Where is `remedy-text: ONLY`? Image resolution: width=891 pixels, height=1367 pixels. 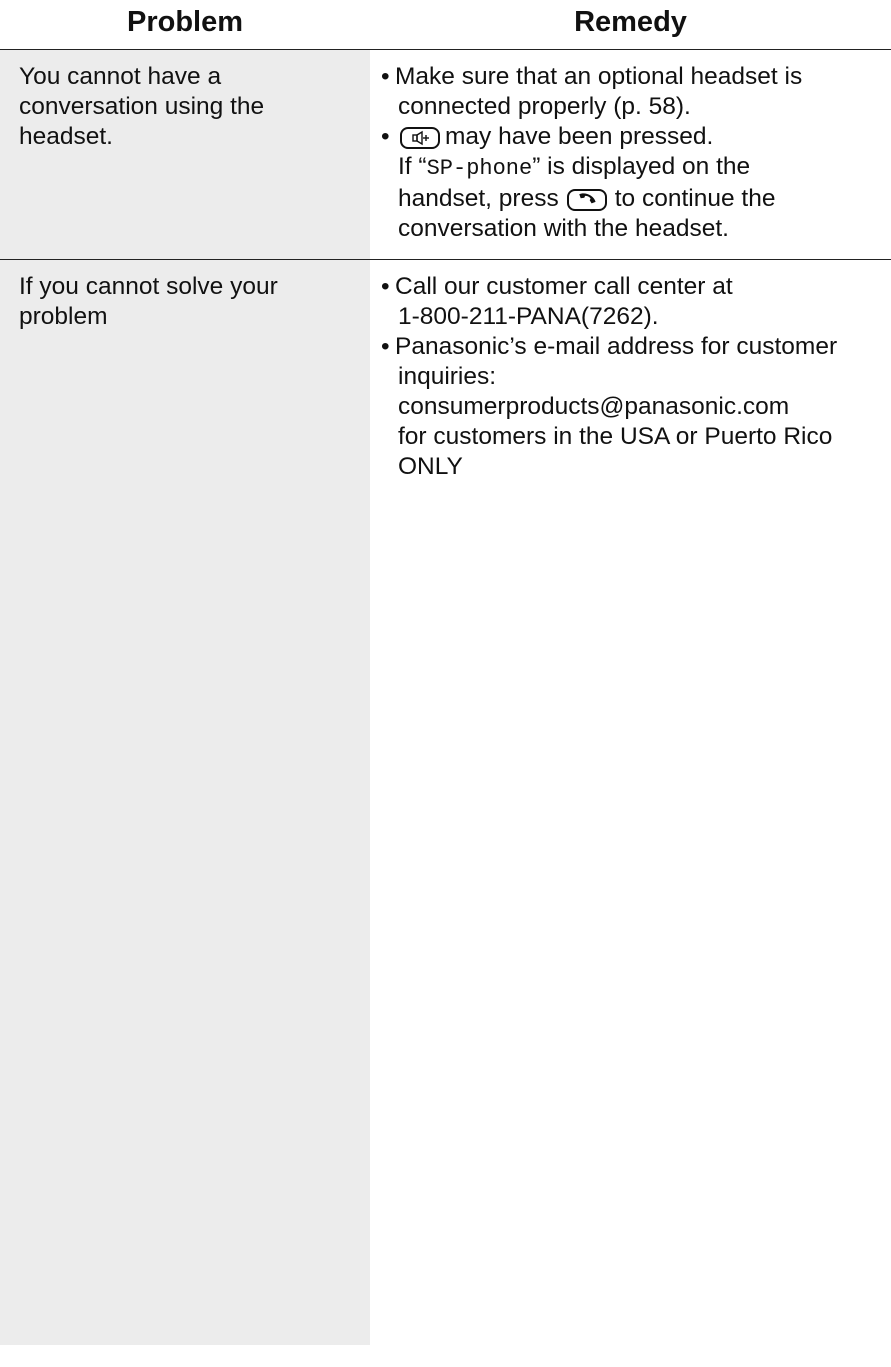 remedy-text: ONLY is located at coordinates (430, 466).